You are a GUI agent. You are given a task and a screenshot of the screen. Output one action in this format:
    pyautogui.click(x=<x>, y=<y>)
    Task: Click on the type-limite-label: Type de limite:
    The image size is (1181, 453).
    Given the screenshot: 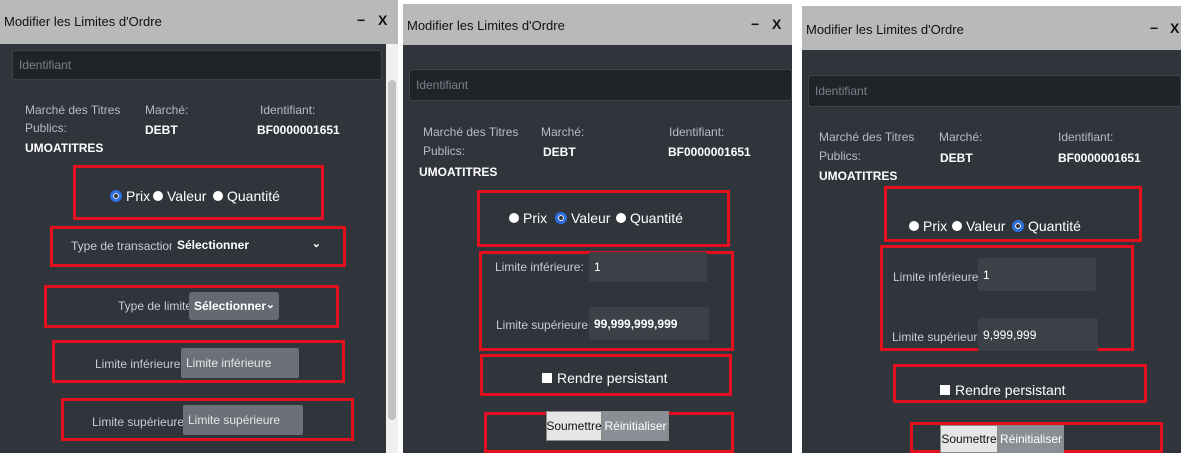 What is the action you would take?
    pyautogui.click(x=157, y=306)
    